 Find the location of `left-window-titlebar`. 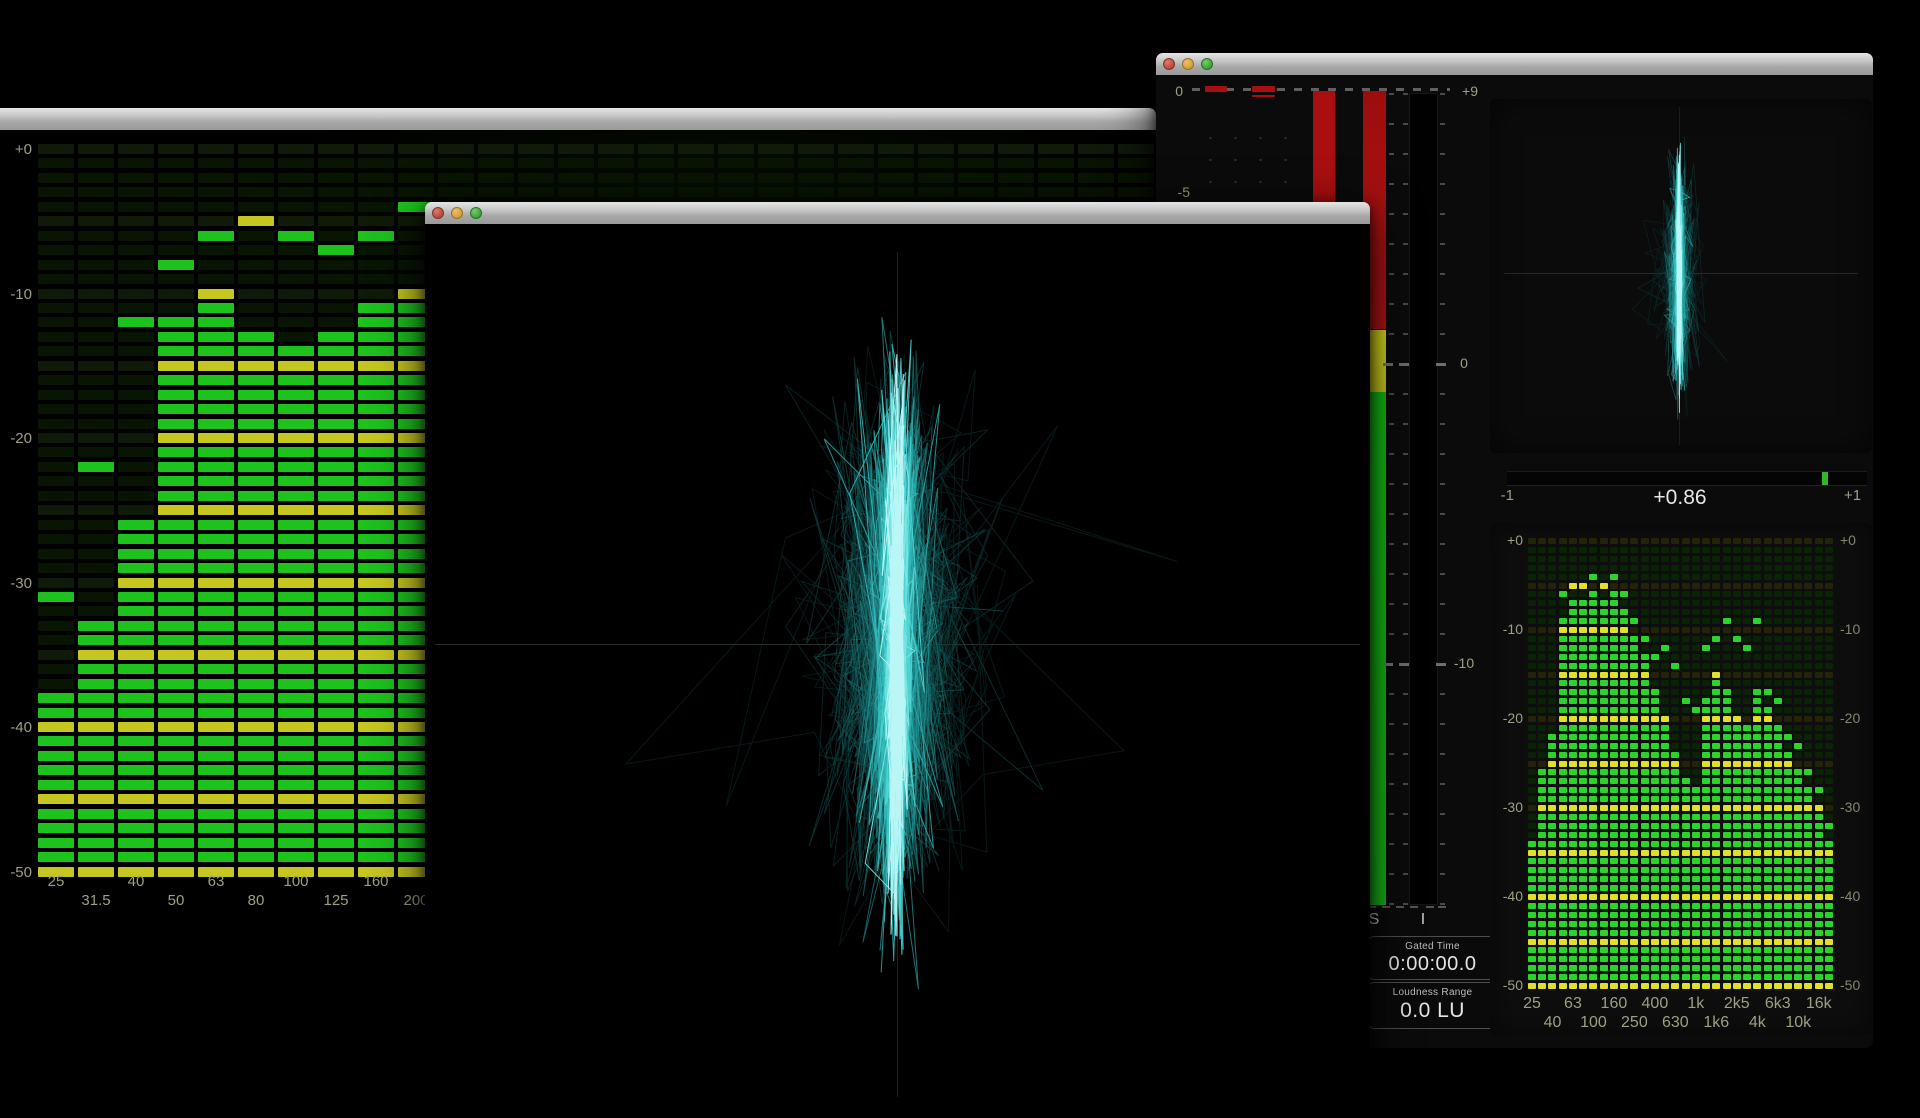

left-window-titlebar is located at coordinates (578, 119).